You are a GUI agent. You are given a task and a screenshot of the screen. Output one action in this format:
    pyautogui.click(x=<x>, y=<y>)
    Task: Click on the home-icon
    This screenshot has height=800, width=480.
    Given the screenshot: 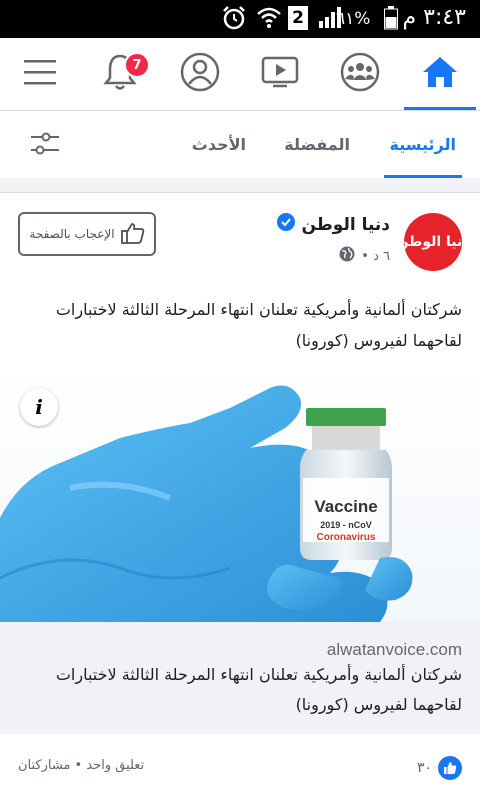 What is the action you would take?
    pyautogui.click(x=440, y=74)
    